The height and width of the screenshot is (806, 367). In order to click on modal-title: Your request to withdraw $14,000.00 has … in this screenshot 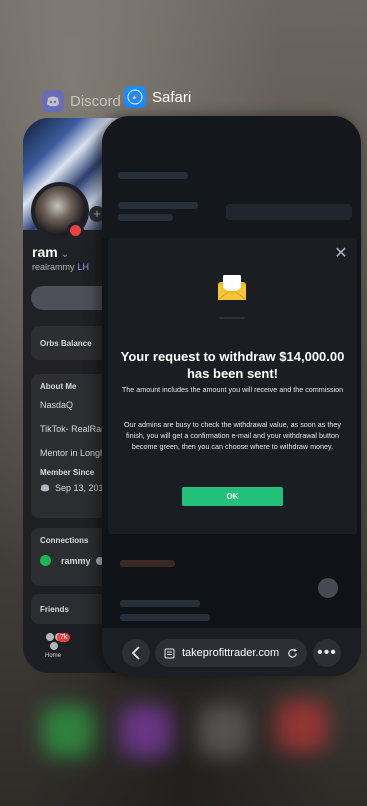, I will do `click(232, 365)`.